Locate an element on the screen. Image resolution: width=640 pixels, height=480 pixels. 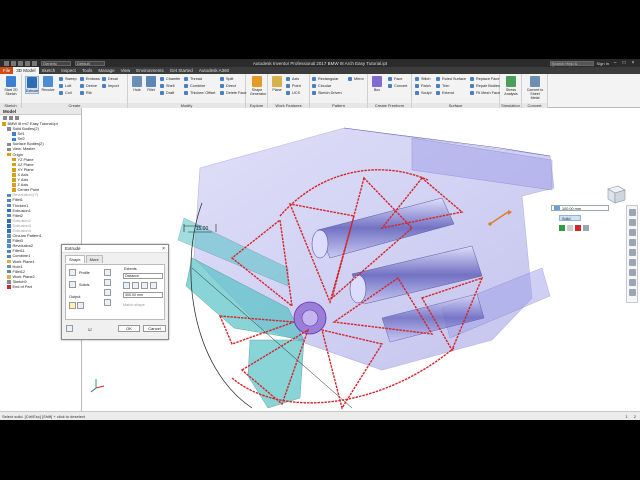
mirror-button: Mirror is located at coordinates (356, 79).